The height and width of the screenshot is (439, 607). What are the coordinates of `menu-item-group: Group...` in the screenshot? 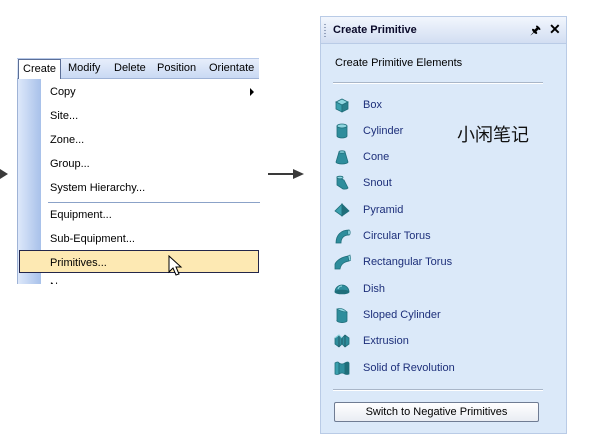 It's located at (70, 164).